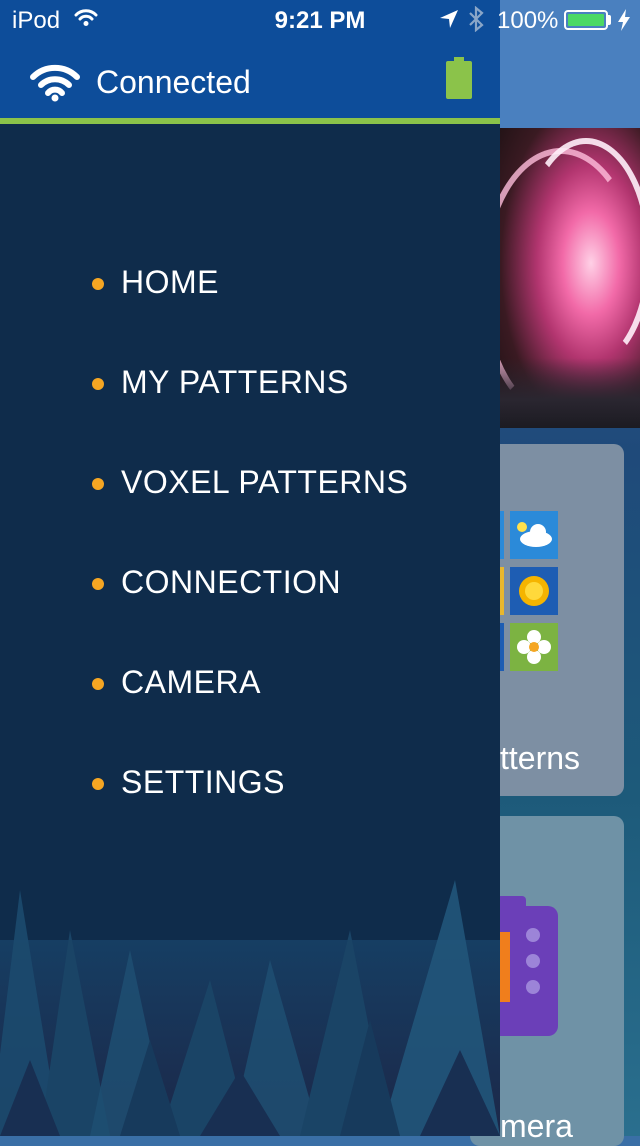 The height and width of the screenshot is (1146, 640). What do you see at coordinates (191, 682) in the screenshot?
I see `menu-item-label: CAMERA` at bounding box center [191, 682].